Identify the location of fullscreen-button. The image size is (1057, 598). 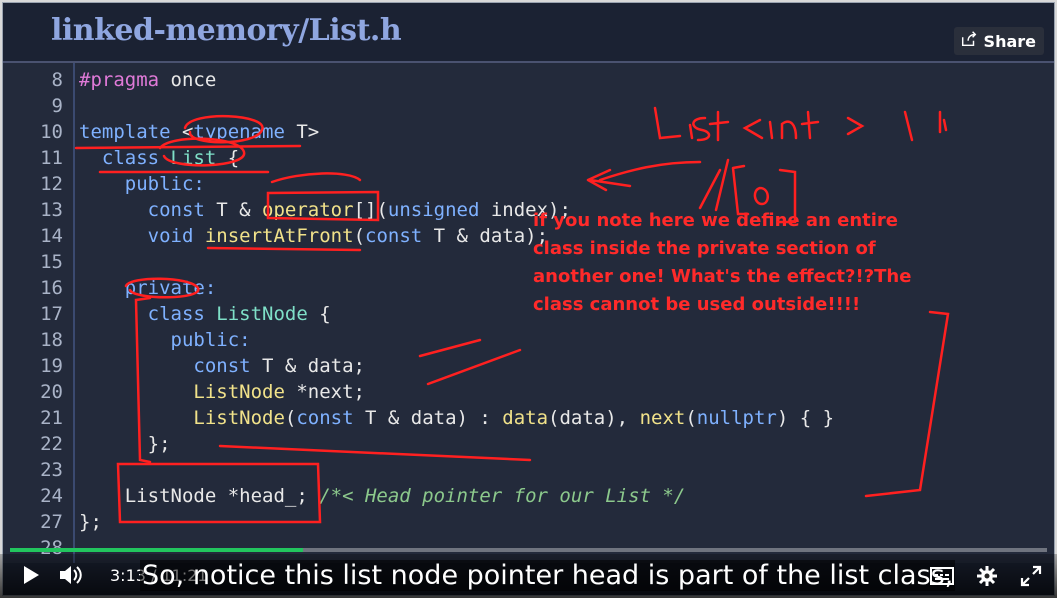
(1031, 576).